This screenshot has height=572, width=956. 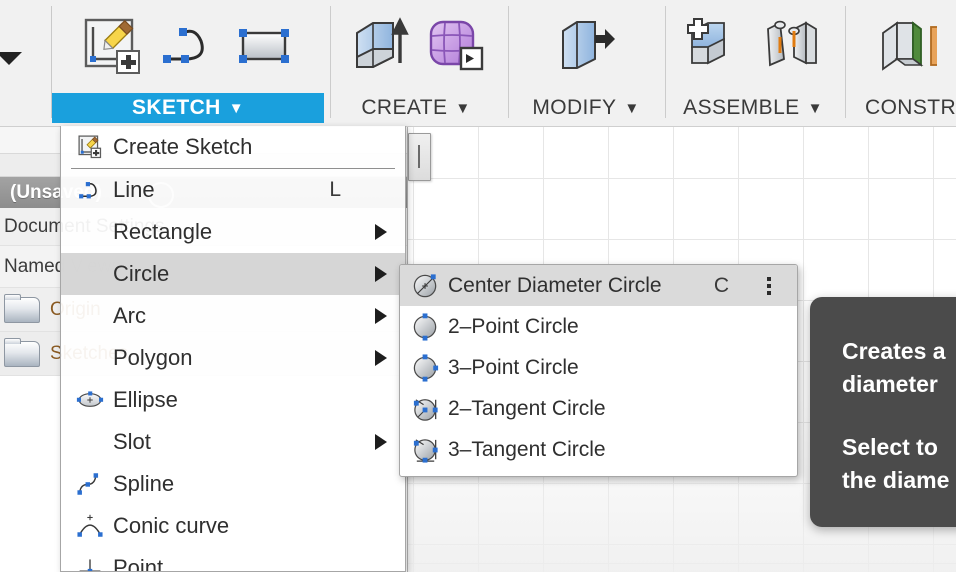 I want to click on menu-item-polygon: Polygon, so click(x=233, y=358).